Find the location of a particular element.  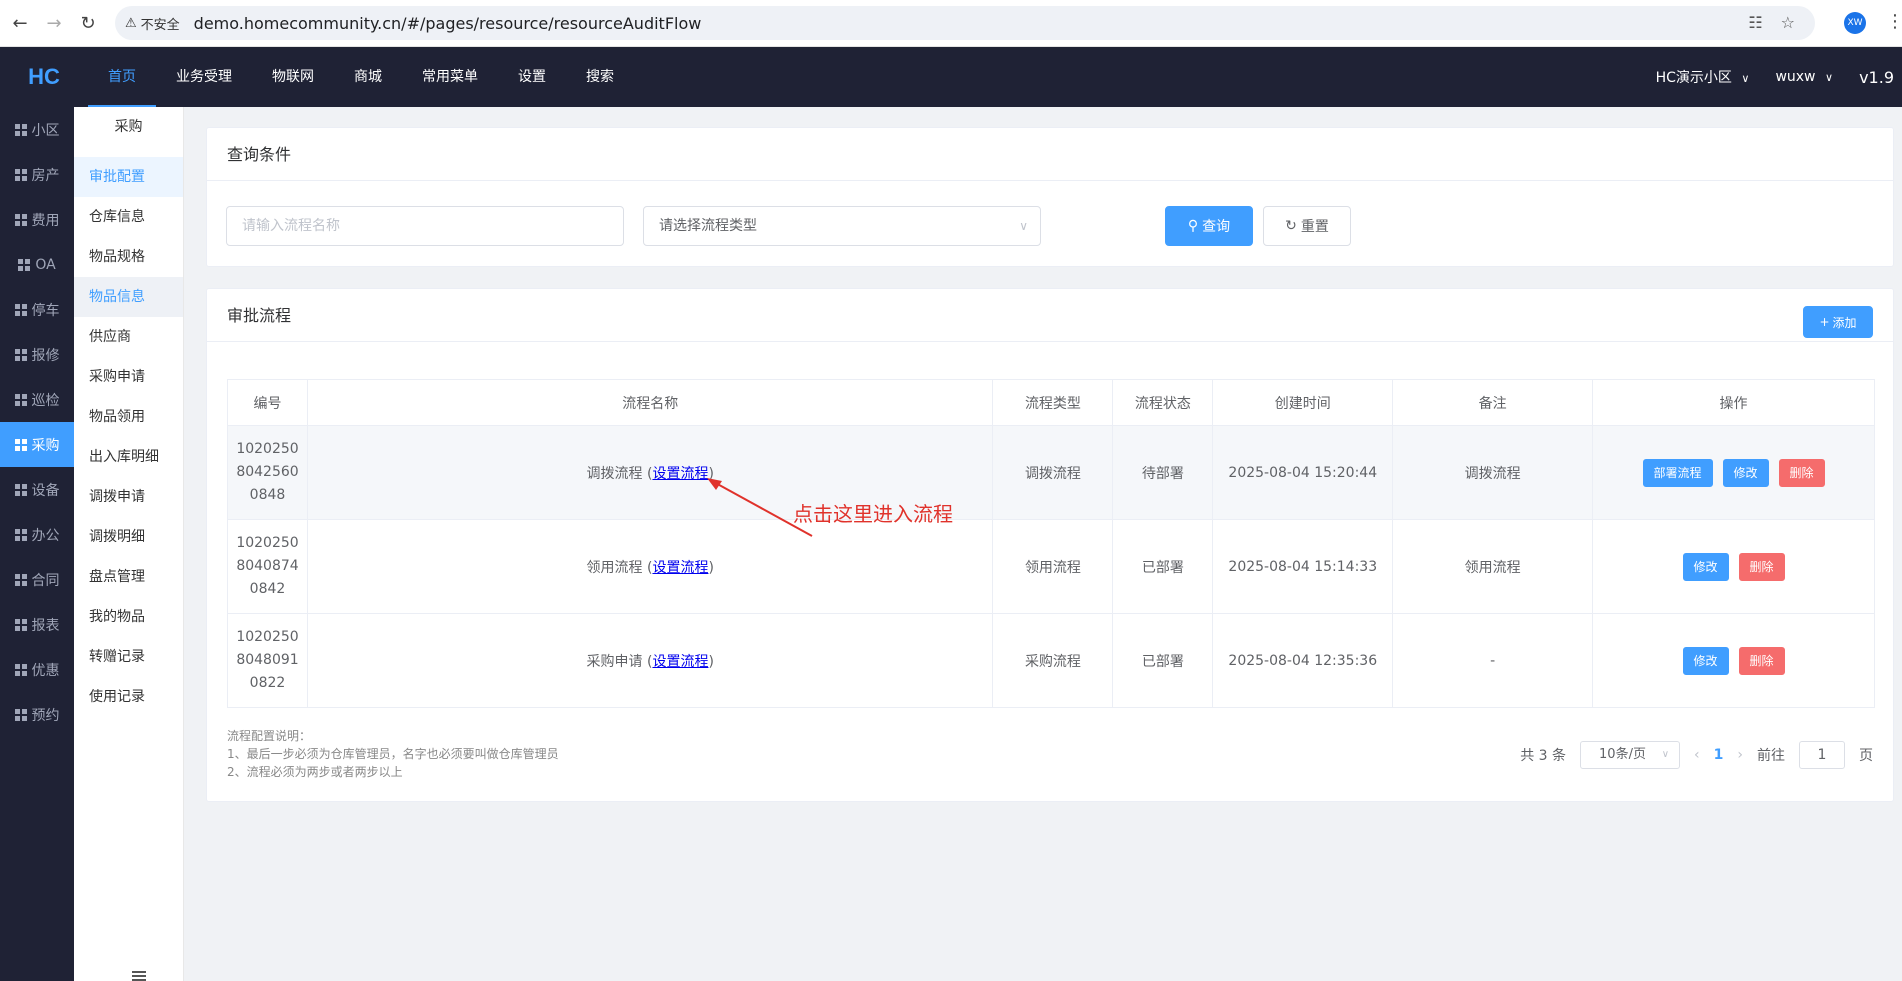

flow-id: 1020250 8048091 0822 is located at coordinates (267, 660).